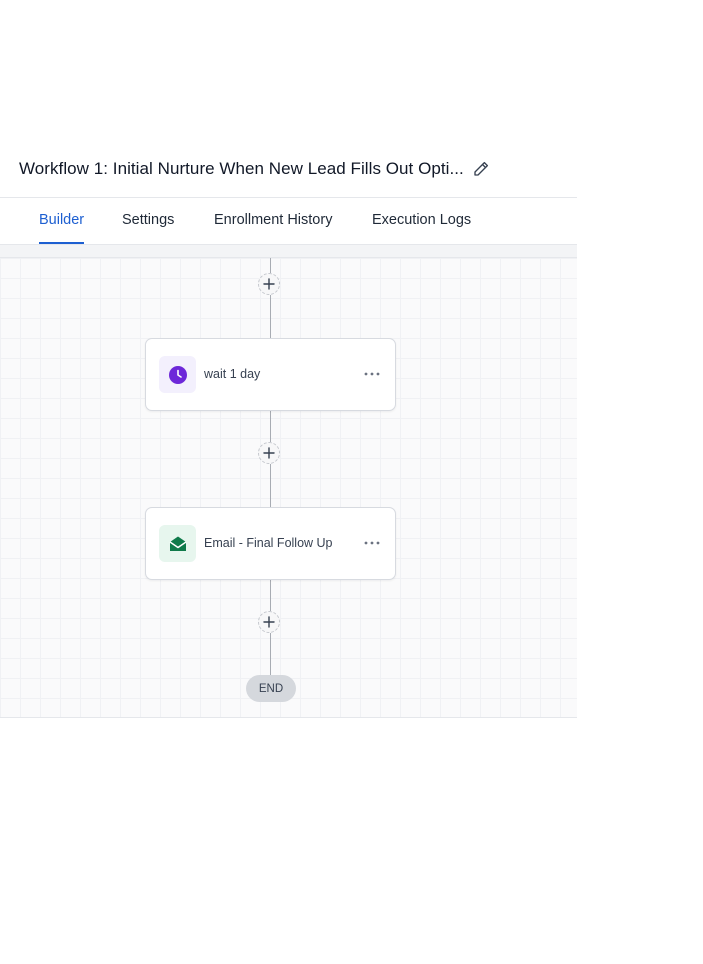 The image size is (703, 964). What do you see at coordinates (288, 251) in the screenshot?
I see `canvas-toolbar` at bounding box center [288, 251].